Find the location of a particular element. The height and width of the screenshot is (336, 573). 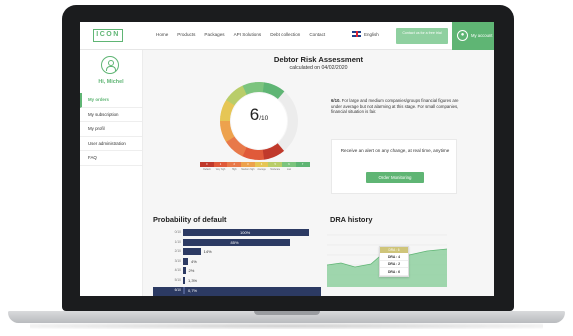

probability-row-label: 5/10 is located at coordinates (177, 279).